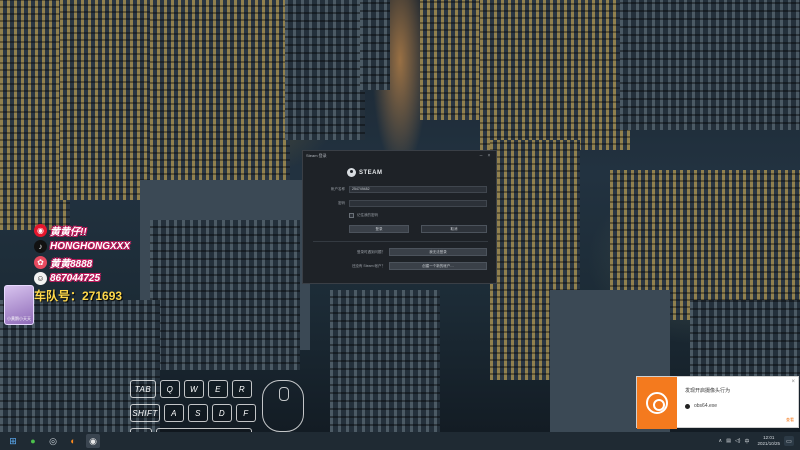  What do you see at coordinates (93, 441) in the screenshot?
I see `obs-icon: ◉` at bounding box center [93, 441].